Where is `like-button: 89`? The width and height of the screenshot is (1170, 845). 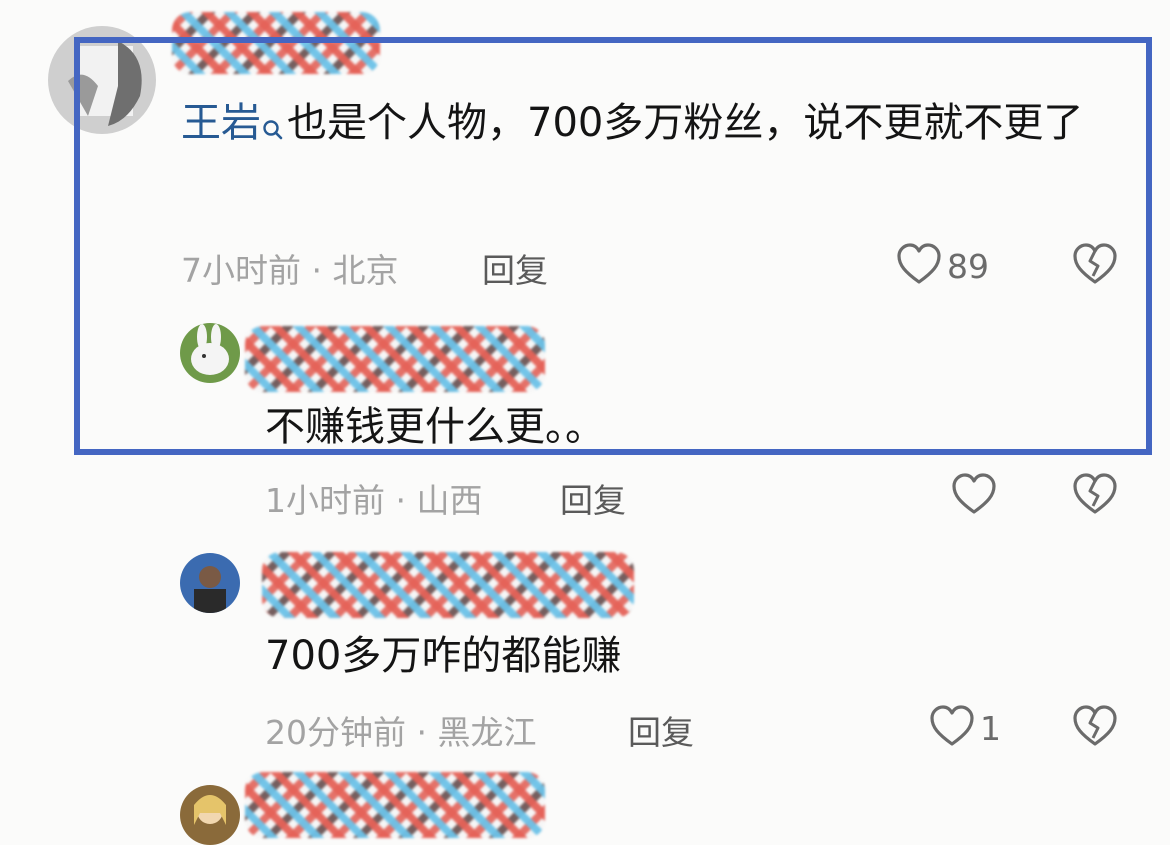 like-button: 89 is located at coordinates (942, 266).